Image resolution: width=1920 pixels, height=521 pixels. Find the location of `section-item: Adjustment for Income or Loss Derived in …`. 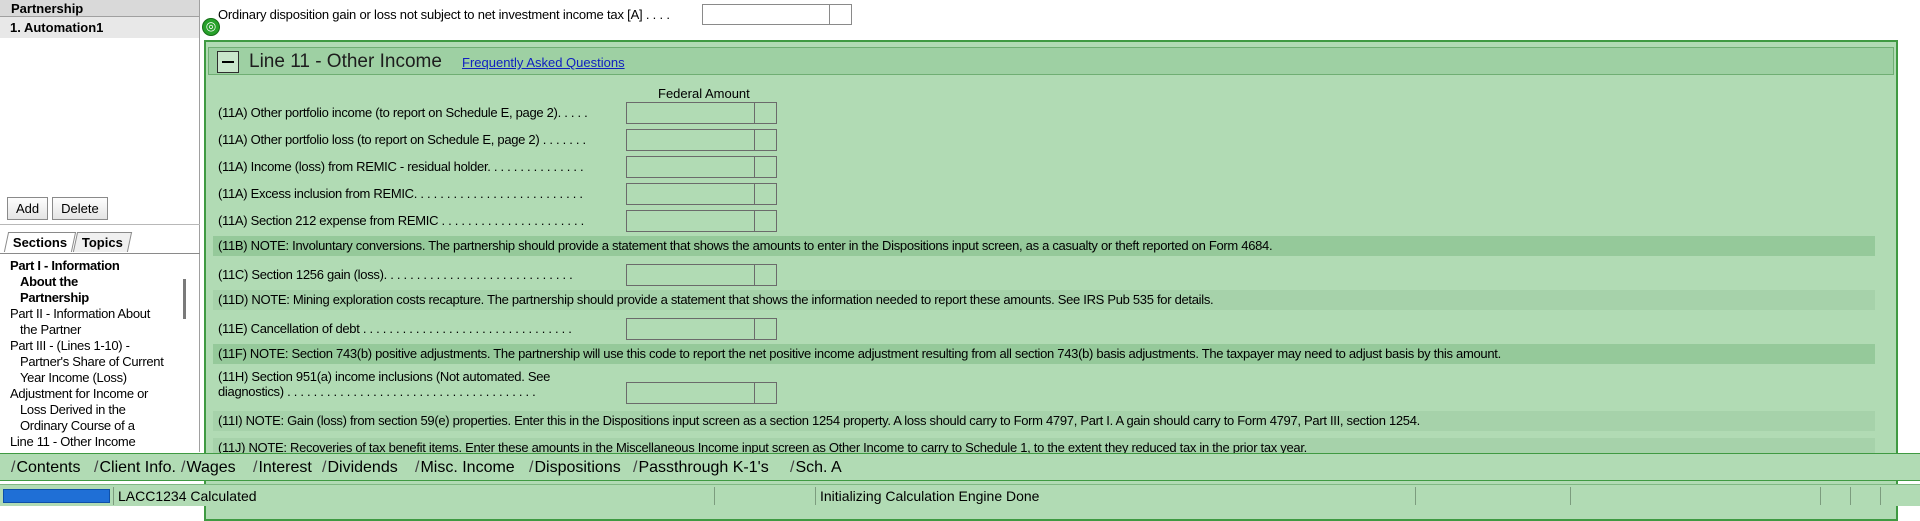

section-item: Adjustment for Income or Loss Derived in … is located at coordinates (89, 410).